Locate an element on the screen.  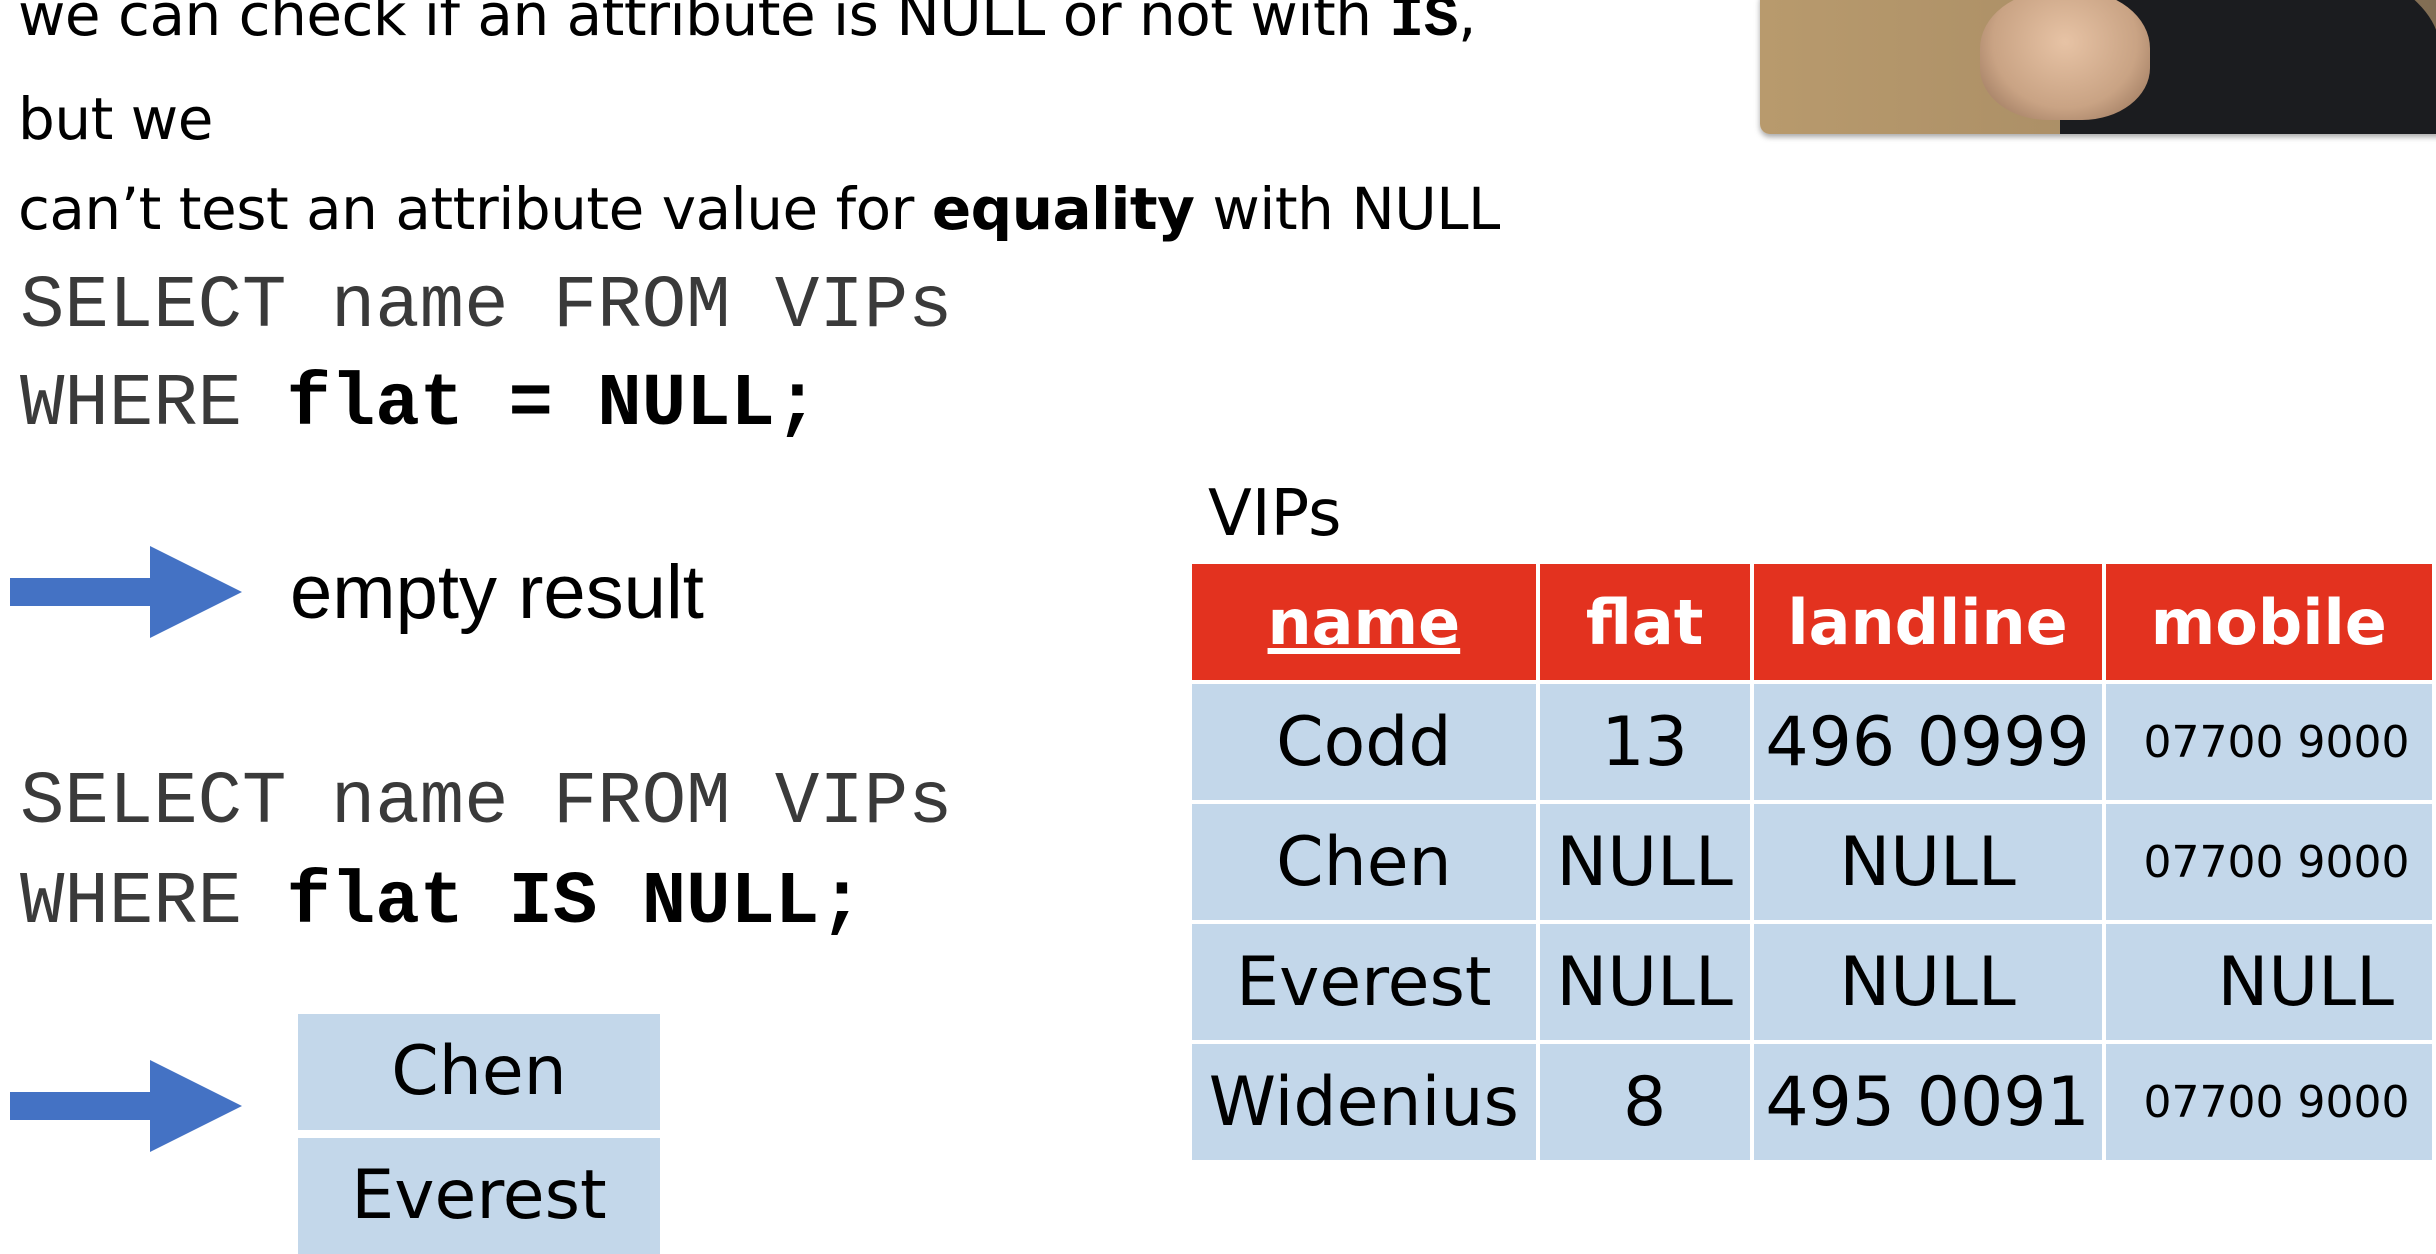
result-cell: Chen is located at coordinates (479, 1072).